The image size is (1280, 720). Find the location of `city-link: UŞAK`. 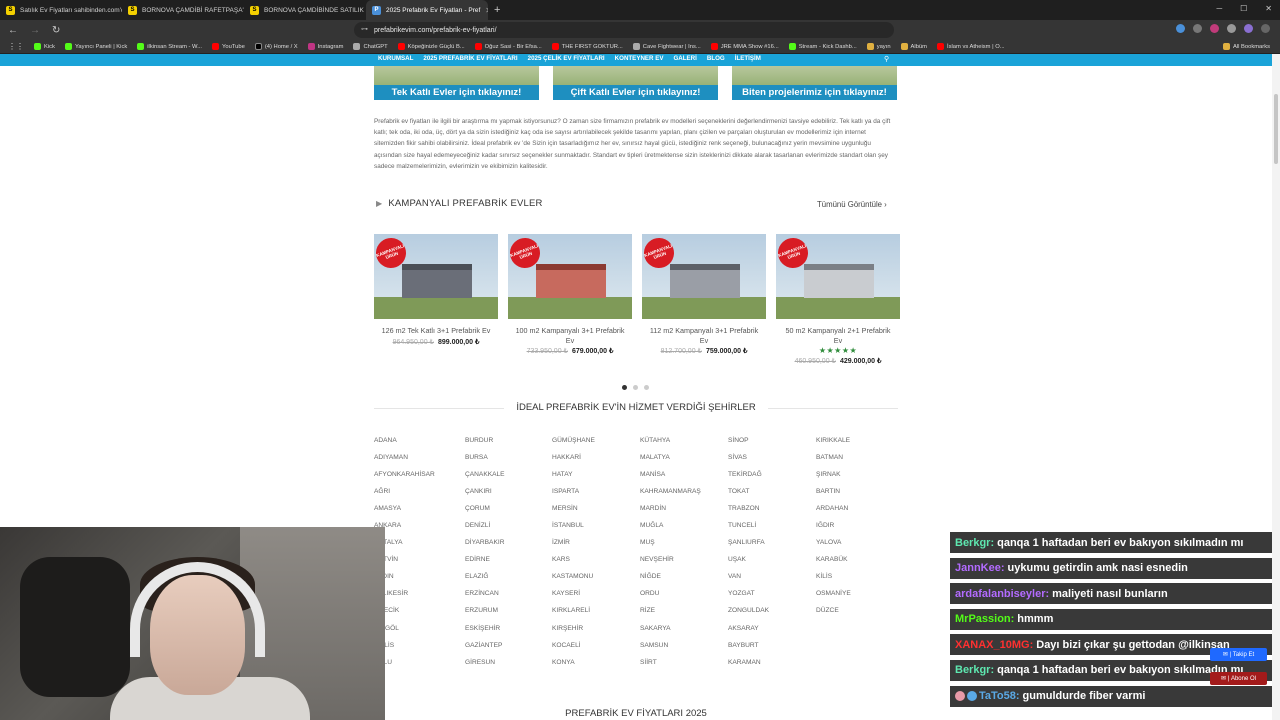

city-link: UŞAK is located at coordinates (772, 564).